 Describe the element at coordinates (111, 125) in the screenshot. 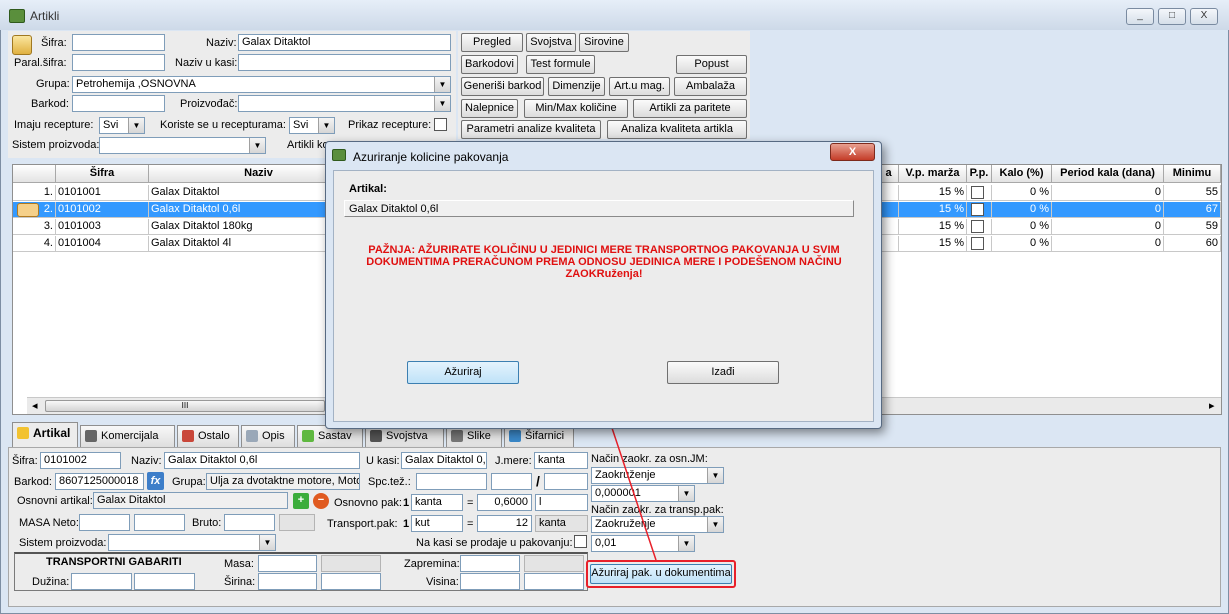

I see `imaju-value: Svi` at that location.